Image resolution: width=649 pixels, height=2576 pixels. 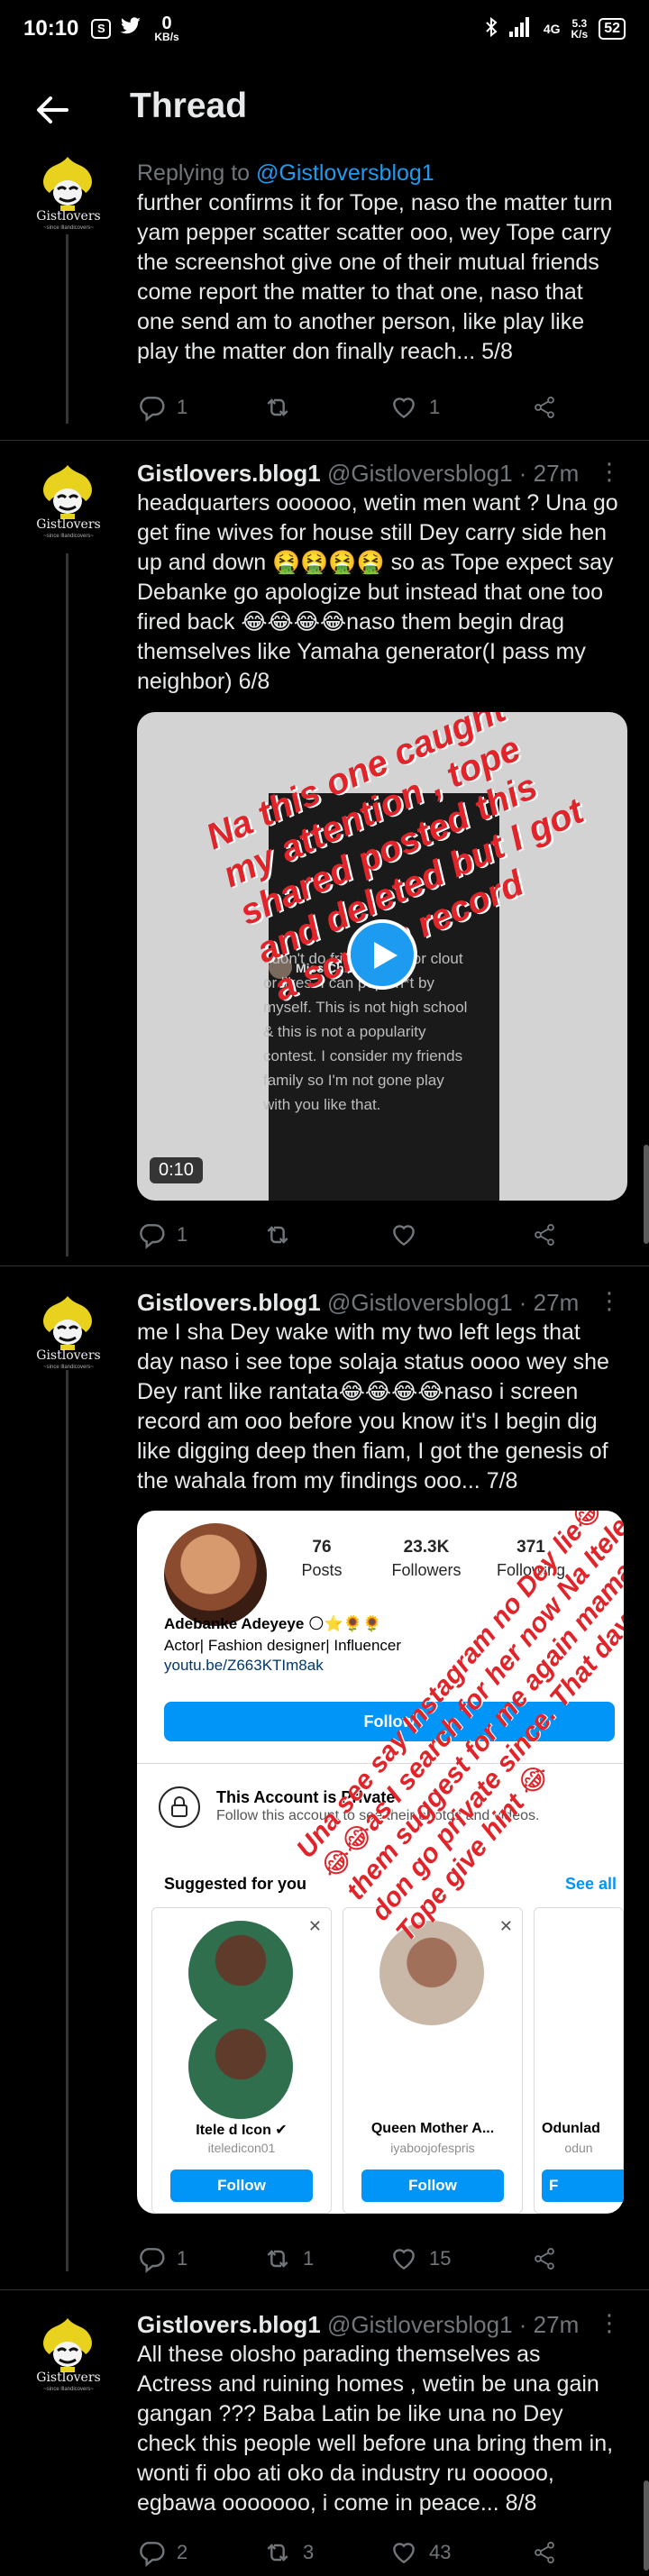 I want to click on like-button: 43, so click(x=452, y=2552).